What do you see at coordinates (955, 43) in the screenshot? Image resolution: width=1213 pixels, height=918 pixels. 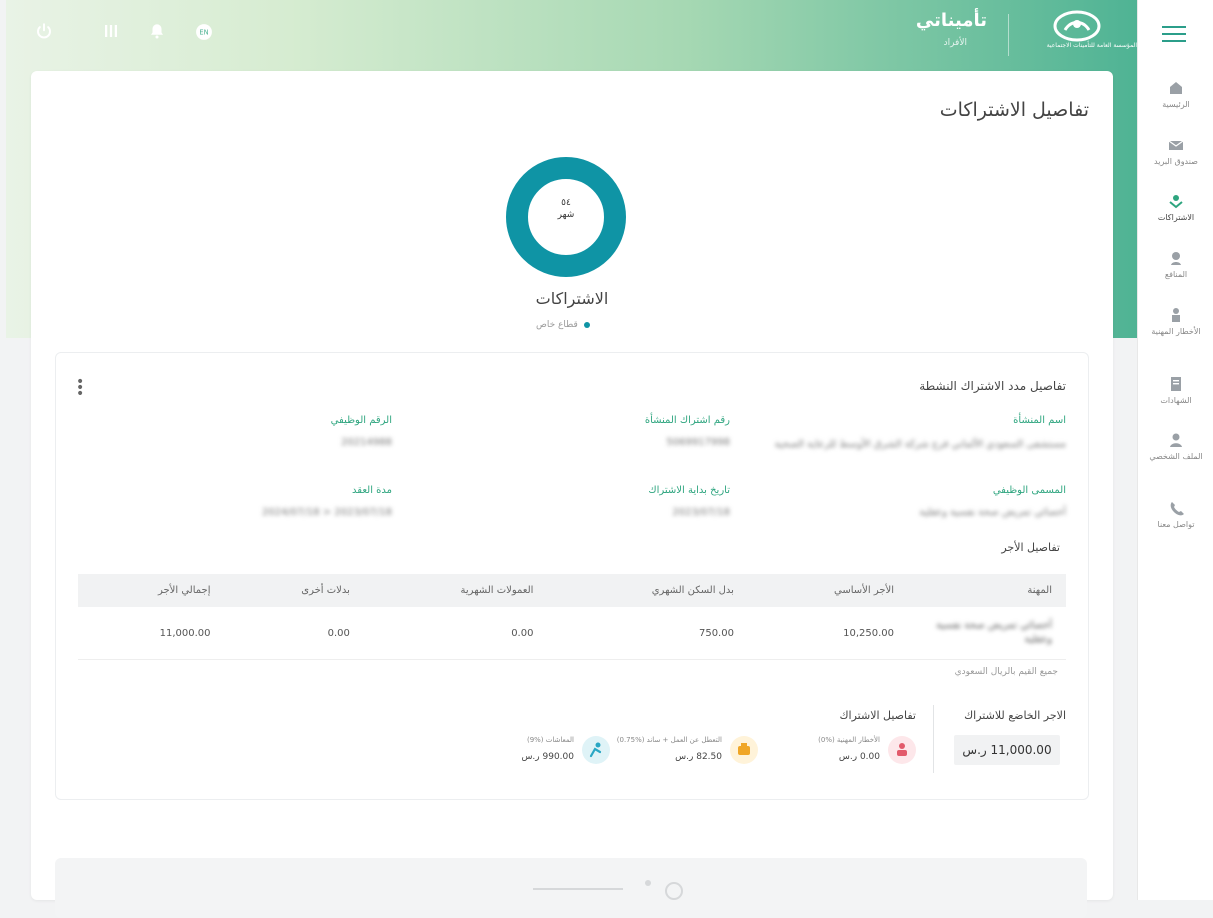 I see `brand-subtitle: الأفراد` at bounding box center [955, 43].